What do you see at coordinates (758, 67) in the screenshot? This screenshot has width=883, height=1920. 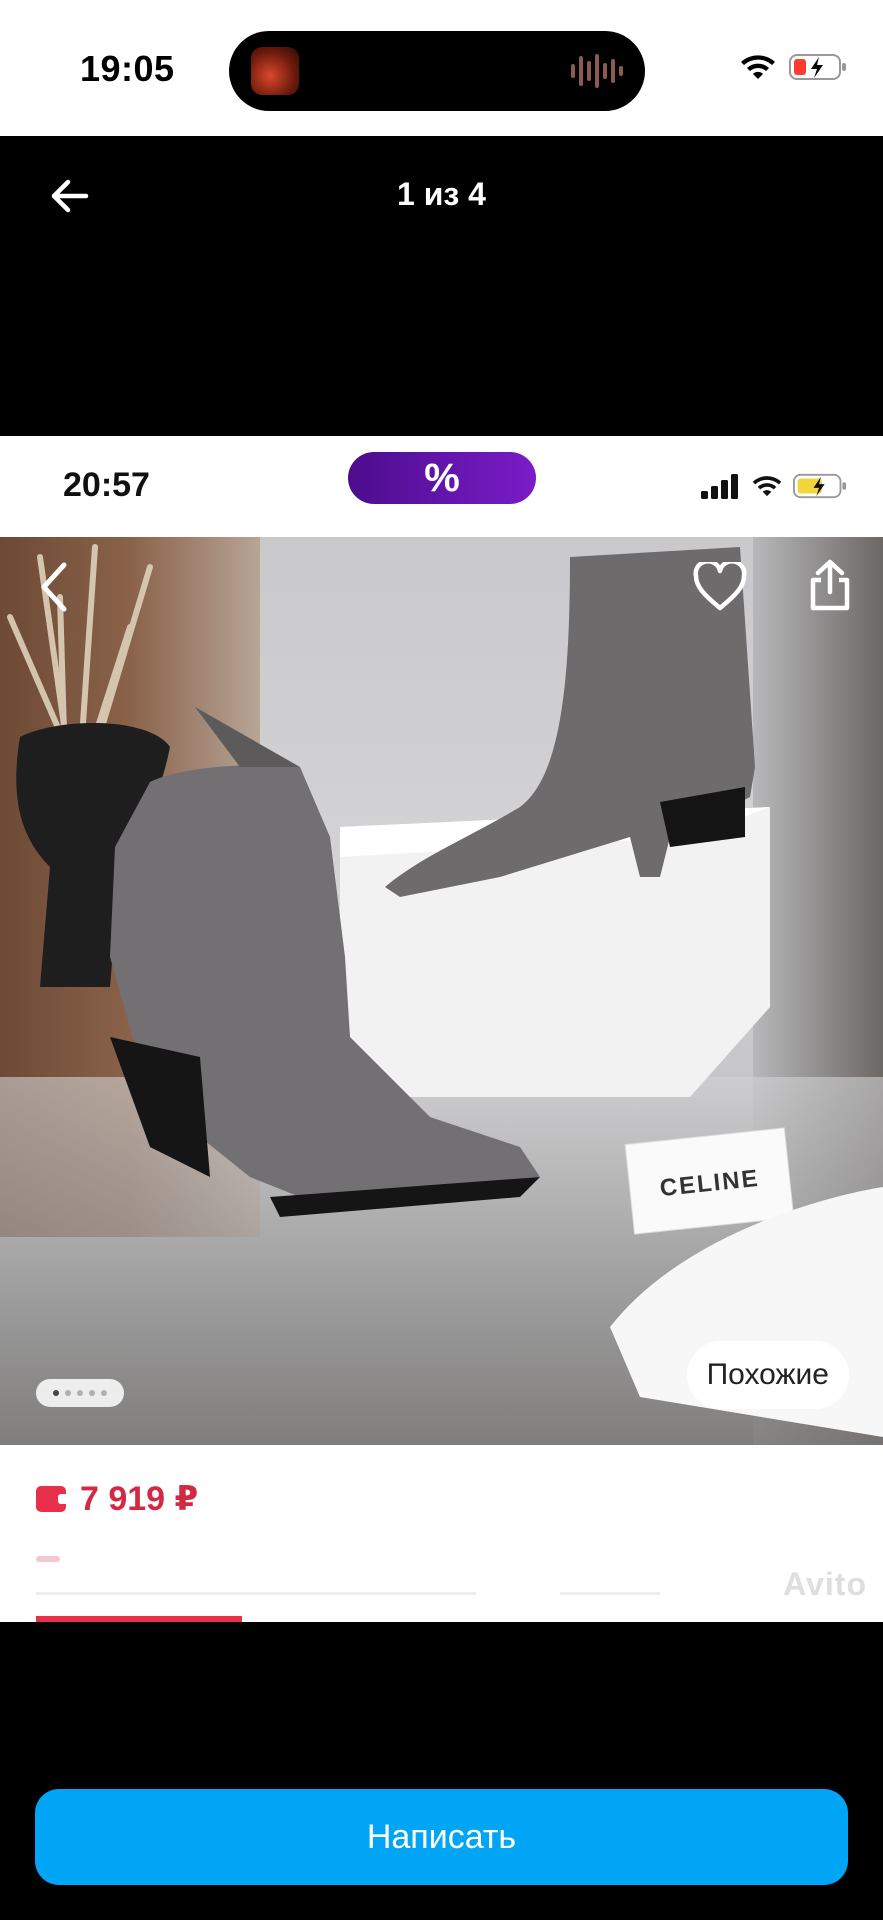 I see `wifi-icon` at bounding box center [758, 67].